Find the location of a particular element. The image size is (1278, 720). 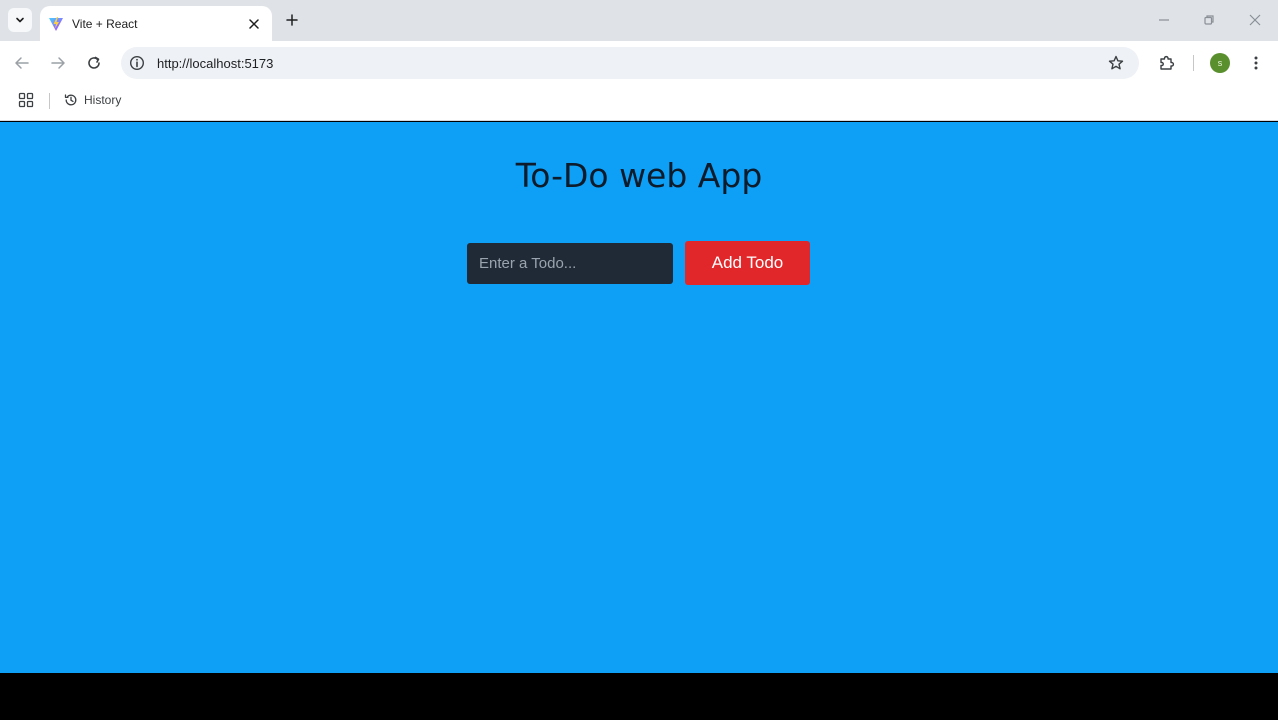

todo-input is located at coordinates (570, 263).